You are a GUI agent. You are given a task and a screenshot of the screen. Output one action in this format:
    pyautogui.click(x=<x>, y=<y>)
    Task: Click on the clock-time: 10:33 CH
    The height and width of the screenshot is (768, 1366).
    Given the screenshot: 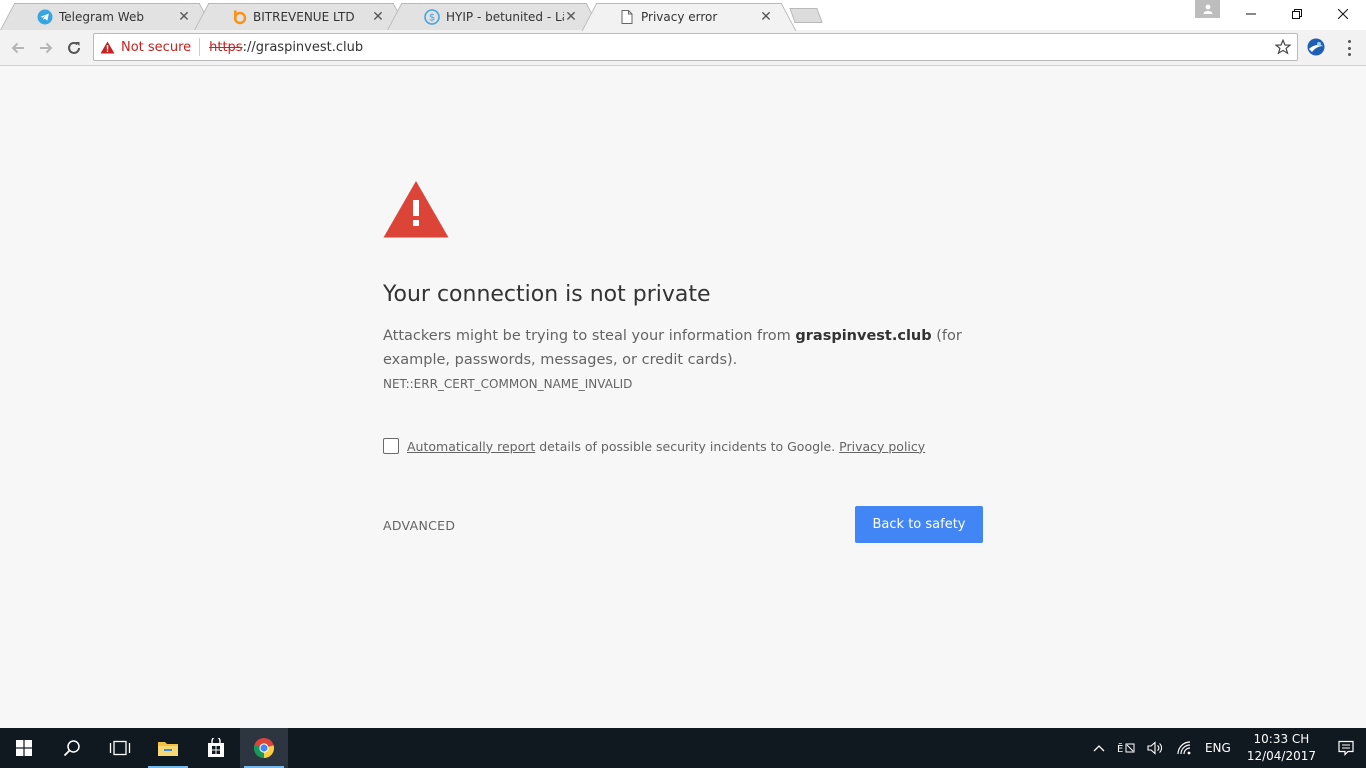 What is the action you would take?
    pyautogui.click(x=1281, y=739)
    